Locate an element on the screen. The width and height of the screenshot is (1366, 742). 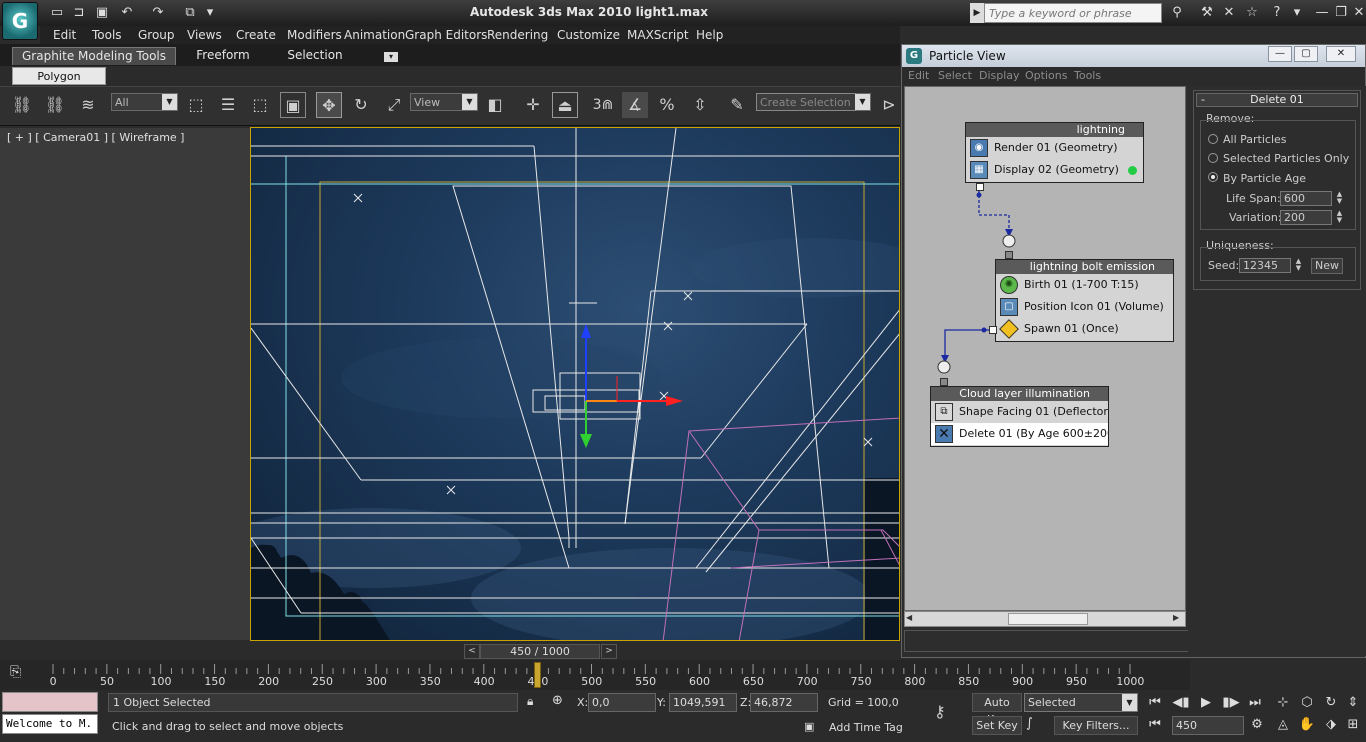
scroll-right-icon: ▶ is located at coordinates (1178, 619).